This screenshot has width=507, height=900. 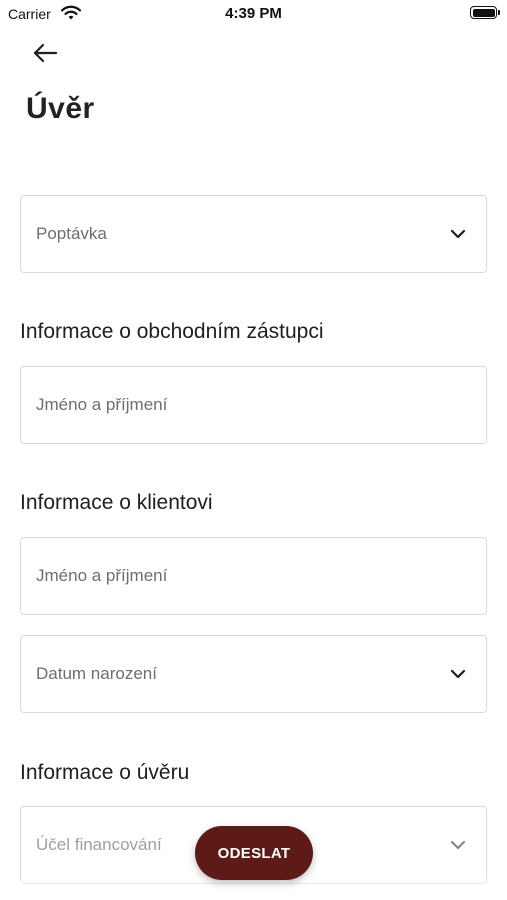 I want to click on client-name-input, so click(x=253, y=576).